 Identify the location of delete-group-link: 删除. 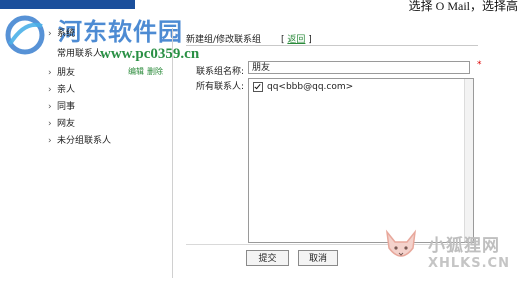
(155, 71).